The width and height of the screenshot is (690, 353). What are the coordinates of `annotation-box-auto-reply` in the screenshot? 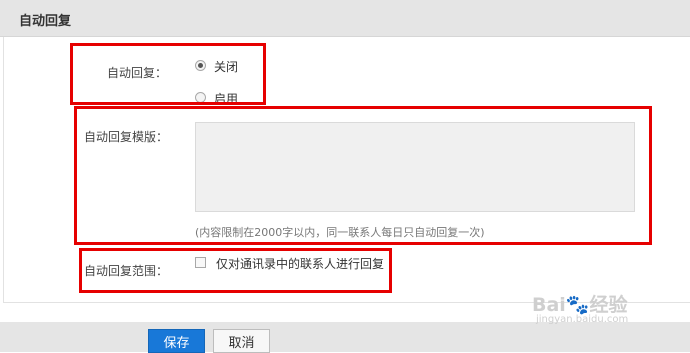 It's located at (168, 74).